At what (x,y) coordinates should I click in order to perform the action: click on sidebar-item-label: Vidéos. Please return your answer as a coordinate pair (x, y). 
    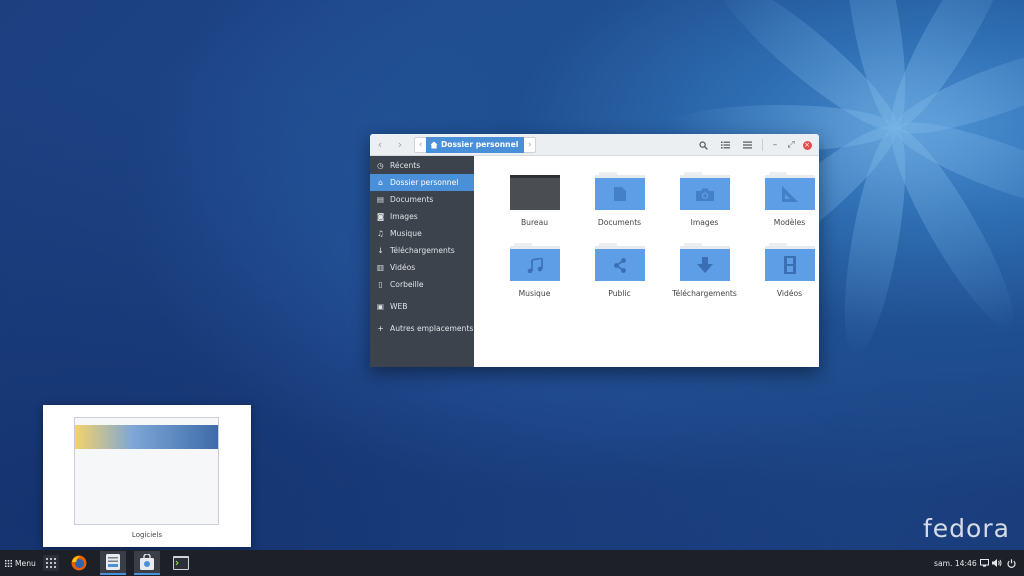
    Looking at the image, I should click on (403, 267).